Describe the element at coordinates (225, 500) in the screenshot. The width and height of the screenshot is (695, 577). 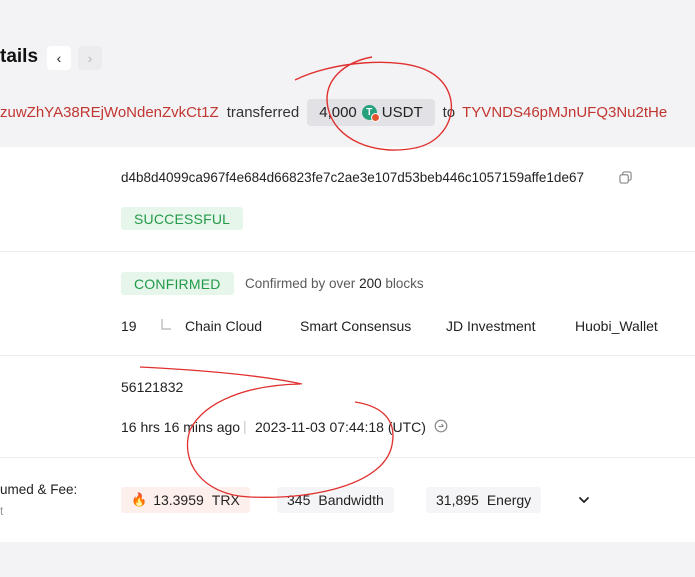
I see `trx-fee-unit: TRX` at that location.